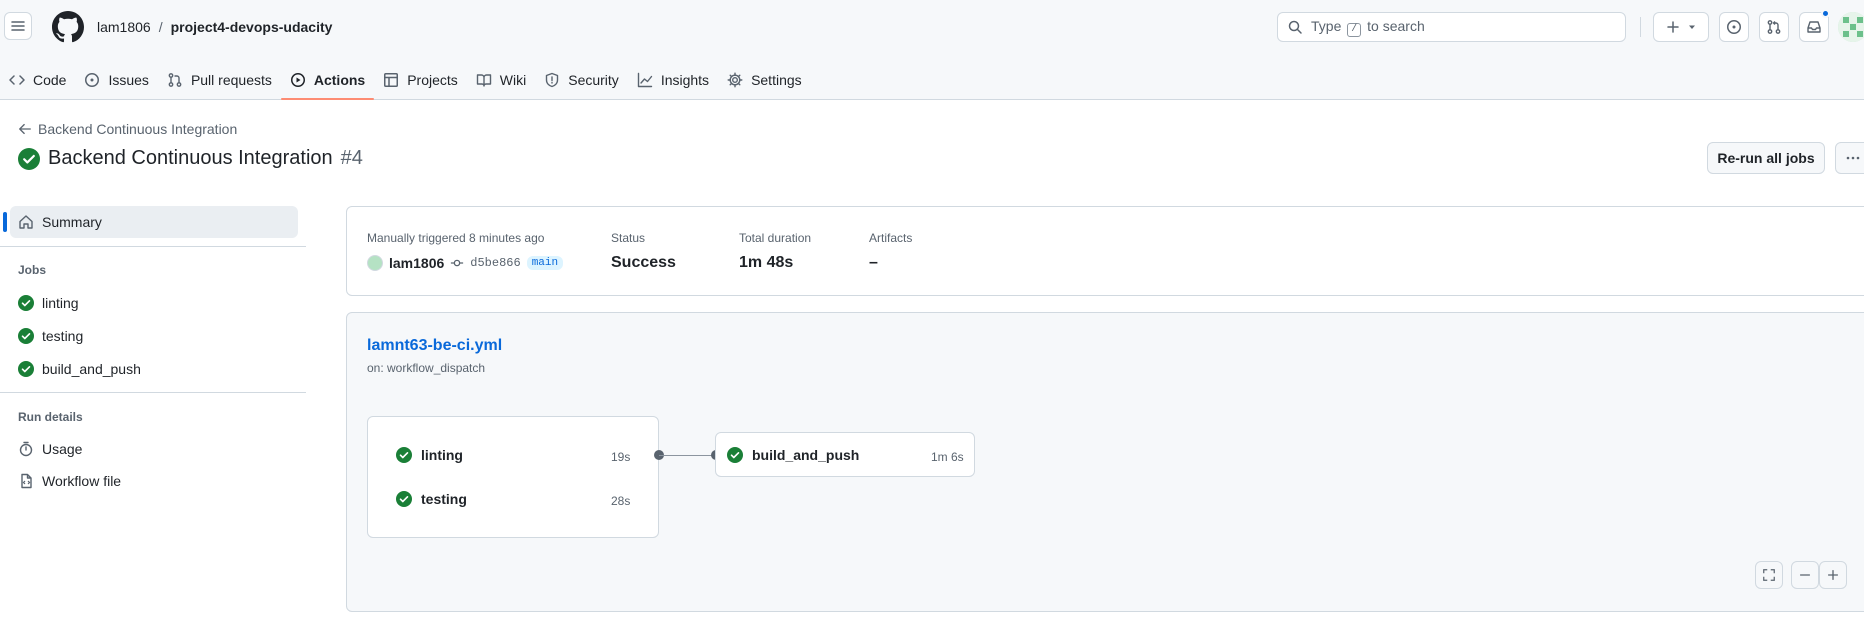  I want to click on triangle-down-icon, so click(1692, 27).